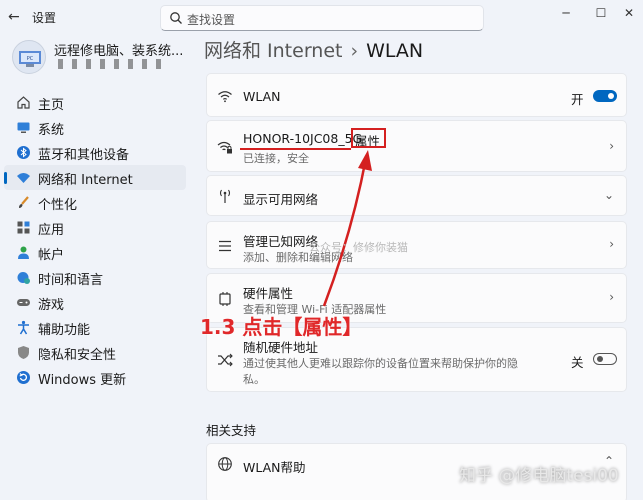  I want to click on annotation-label: 1.3 点击【属性】, so click(281, 327).